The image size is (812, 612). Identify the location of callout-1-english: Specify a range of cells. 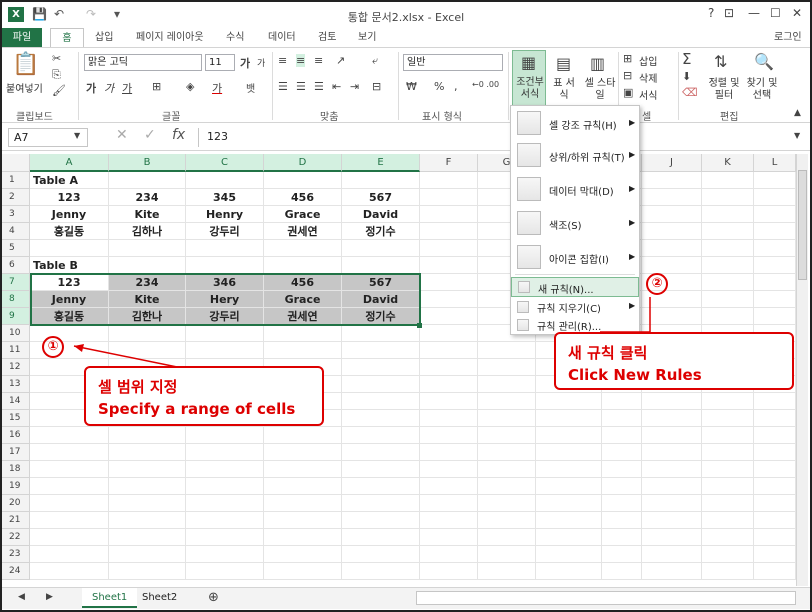
(197, 409).